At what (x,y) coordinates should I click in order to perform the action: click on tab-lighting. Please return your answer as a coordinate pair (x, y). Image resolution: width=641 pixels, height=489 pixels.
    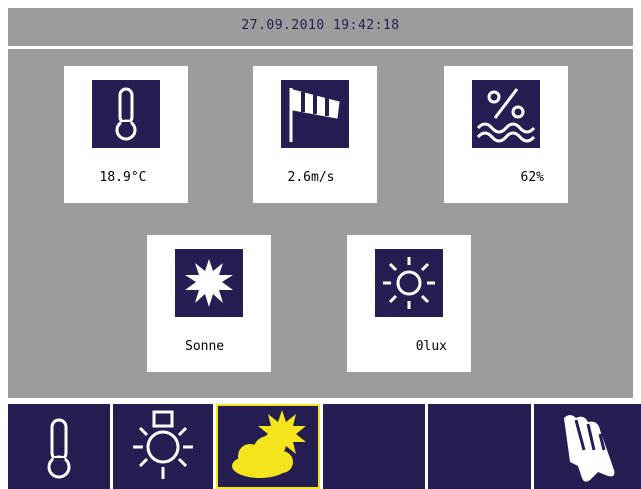
    Looking at the image, I should click on (163, 446).